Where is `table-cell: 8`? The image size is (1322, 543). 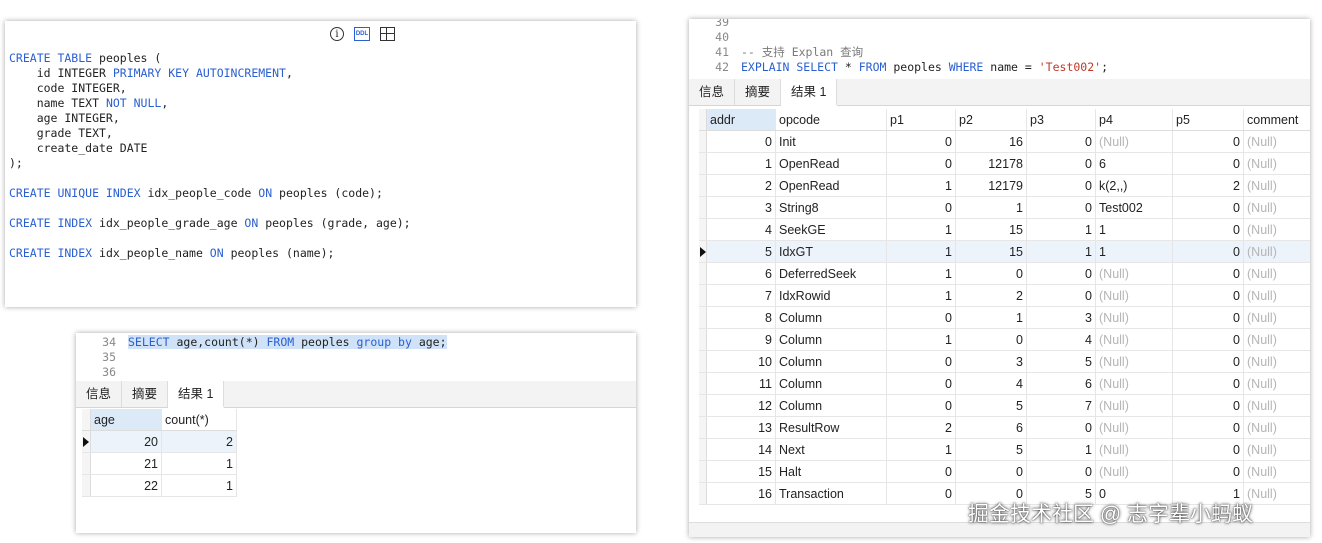
table-cell: 8 is located at coordinates (741, 317).